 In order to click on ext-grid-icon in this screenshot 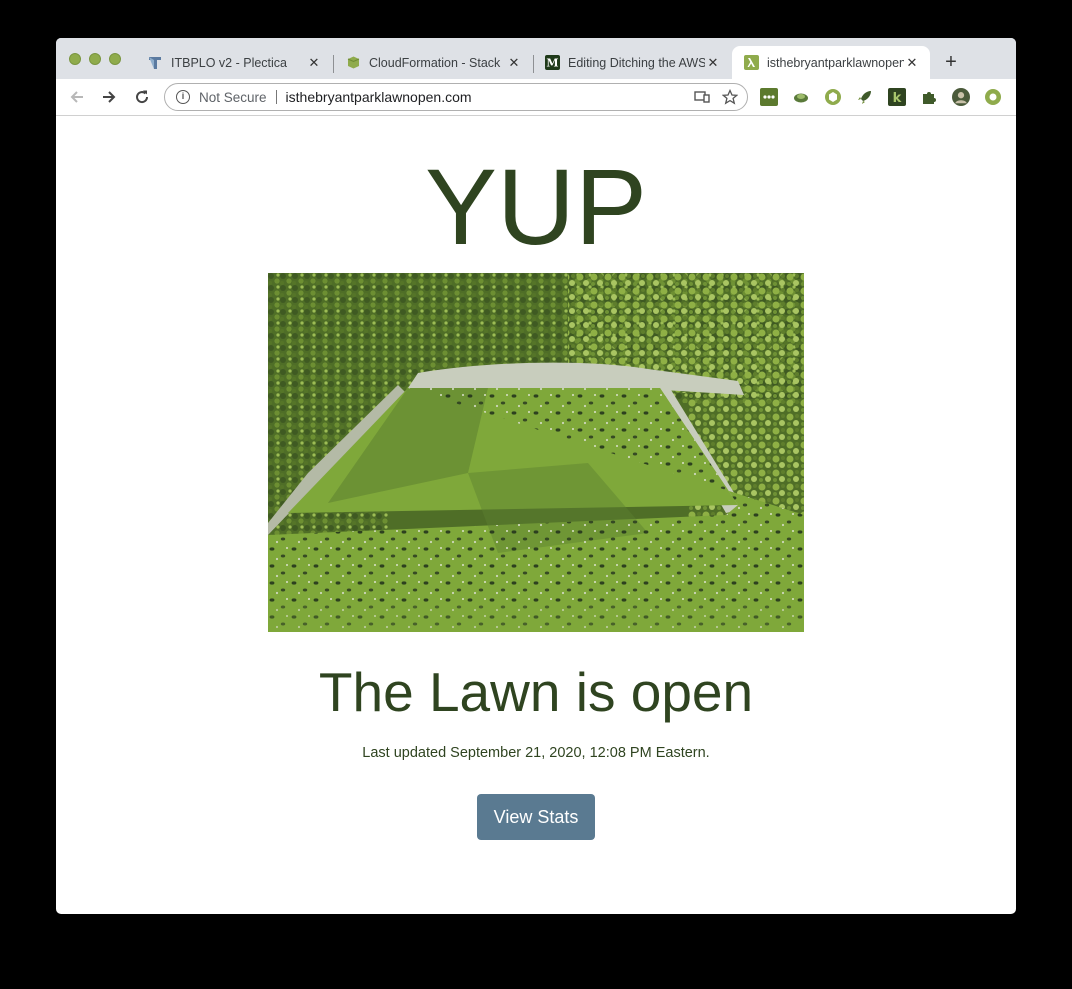, I will do `click(769, 97)`.